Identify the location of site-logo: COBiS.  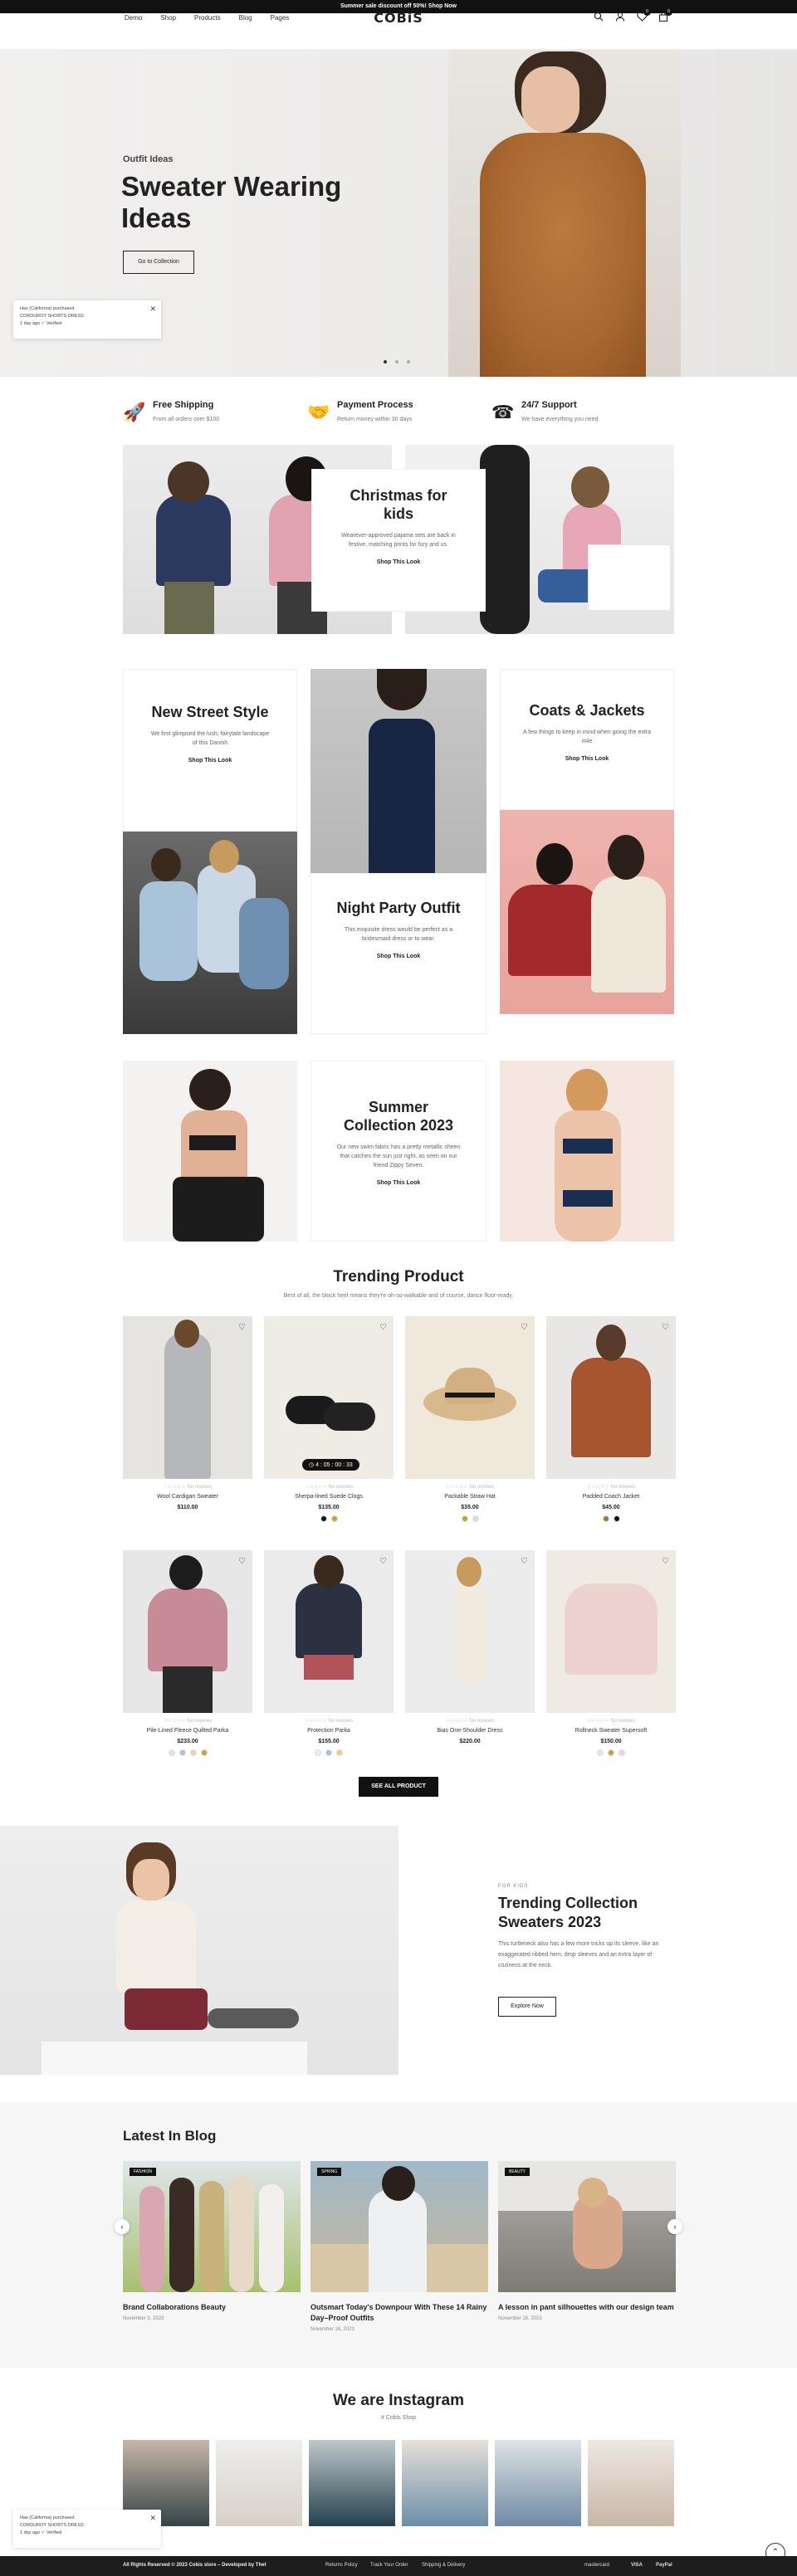
(398, 18).